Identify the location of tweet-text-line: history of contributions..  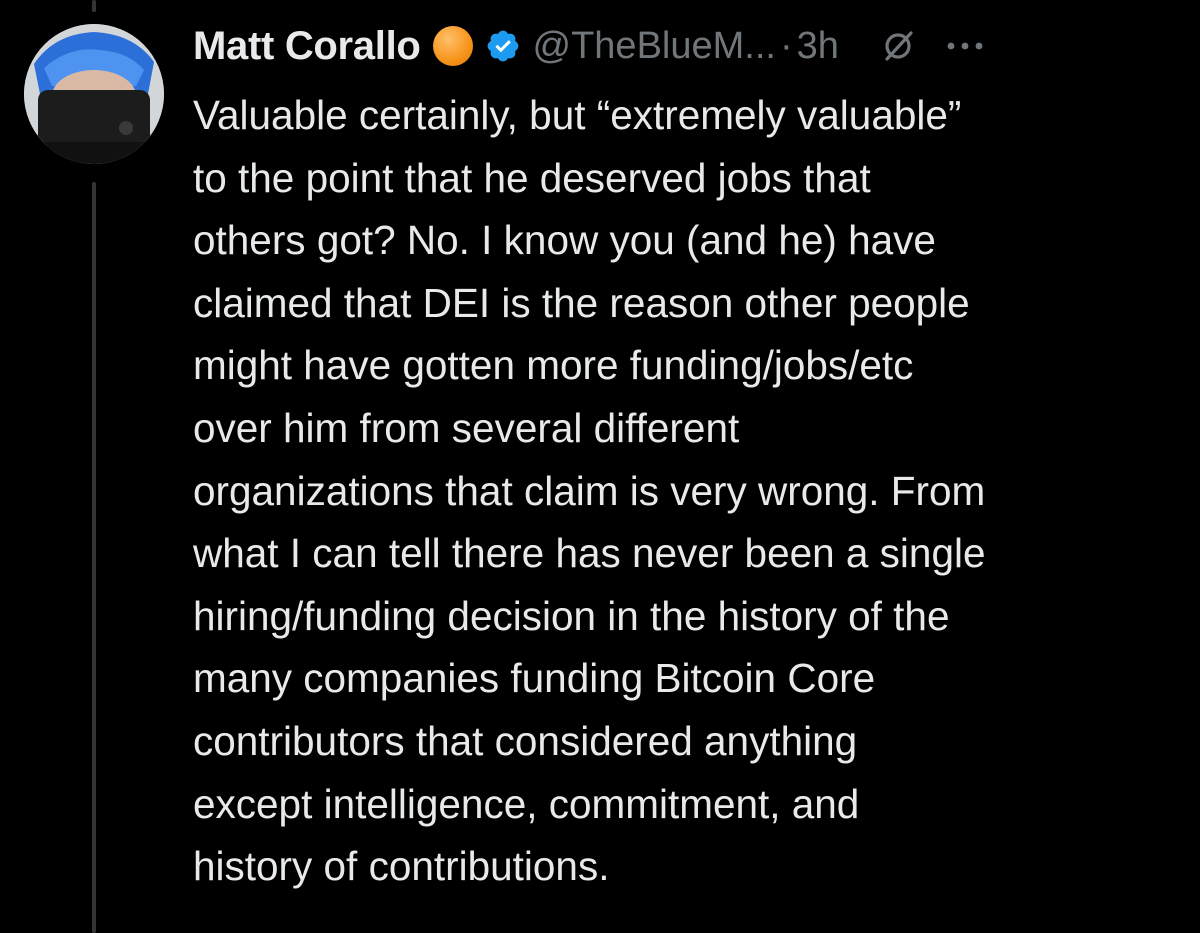
(401, 866).